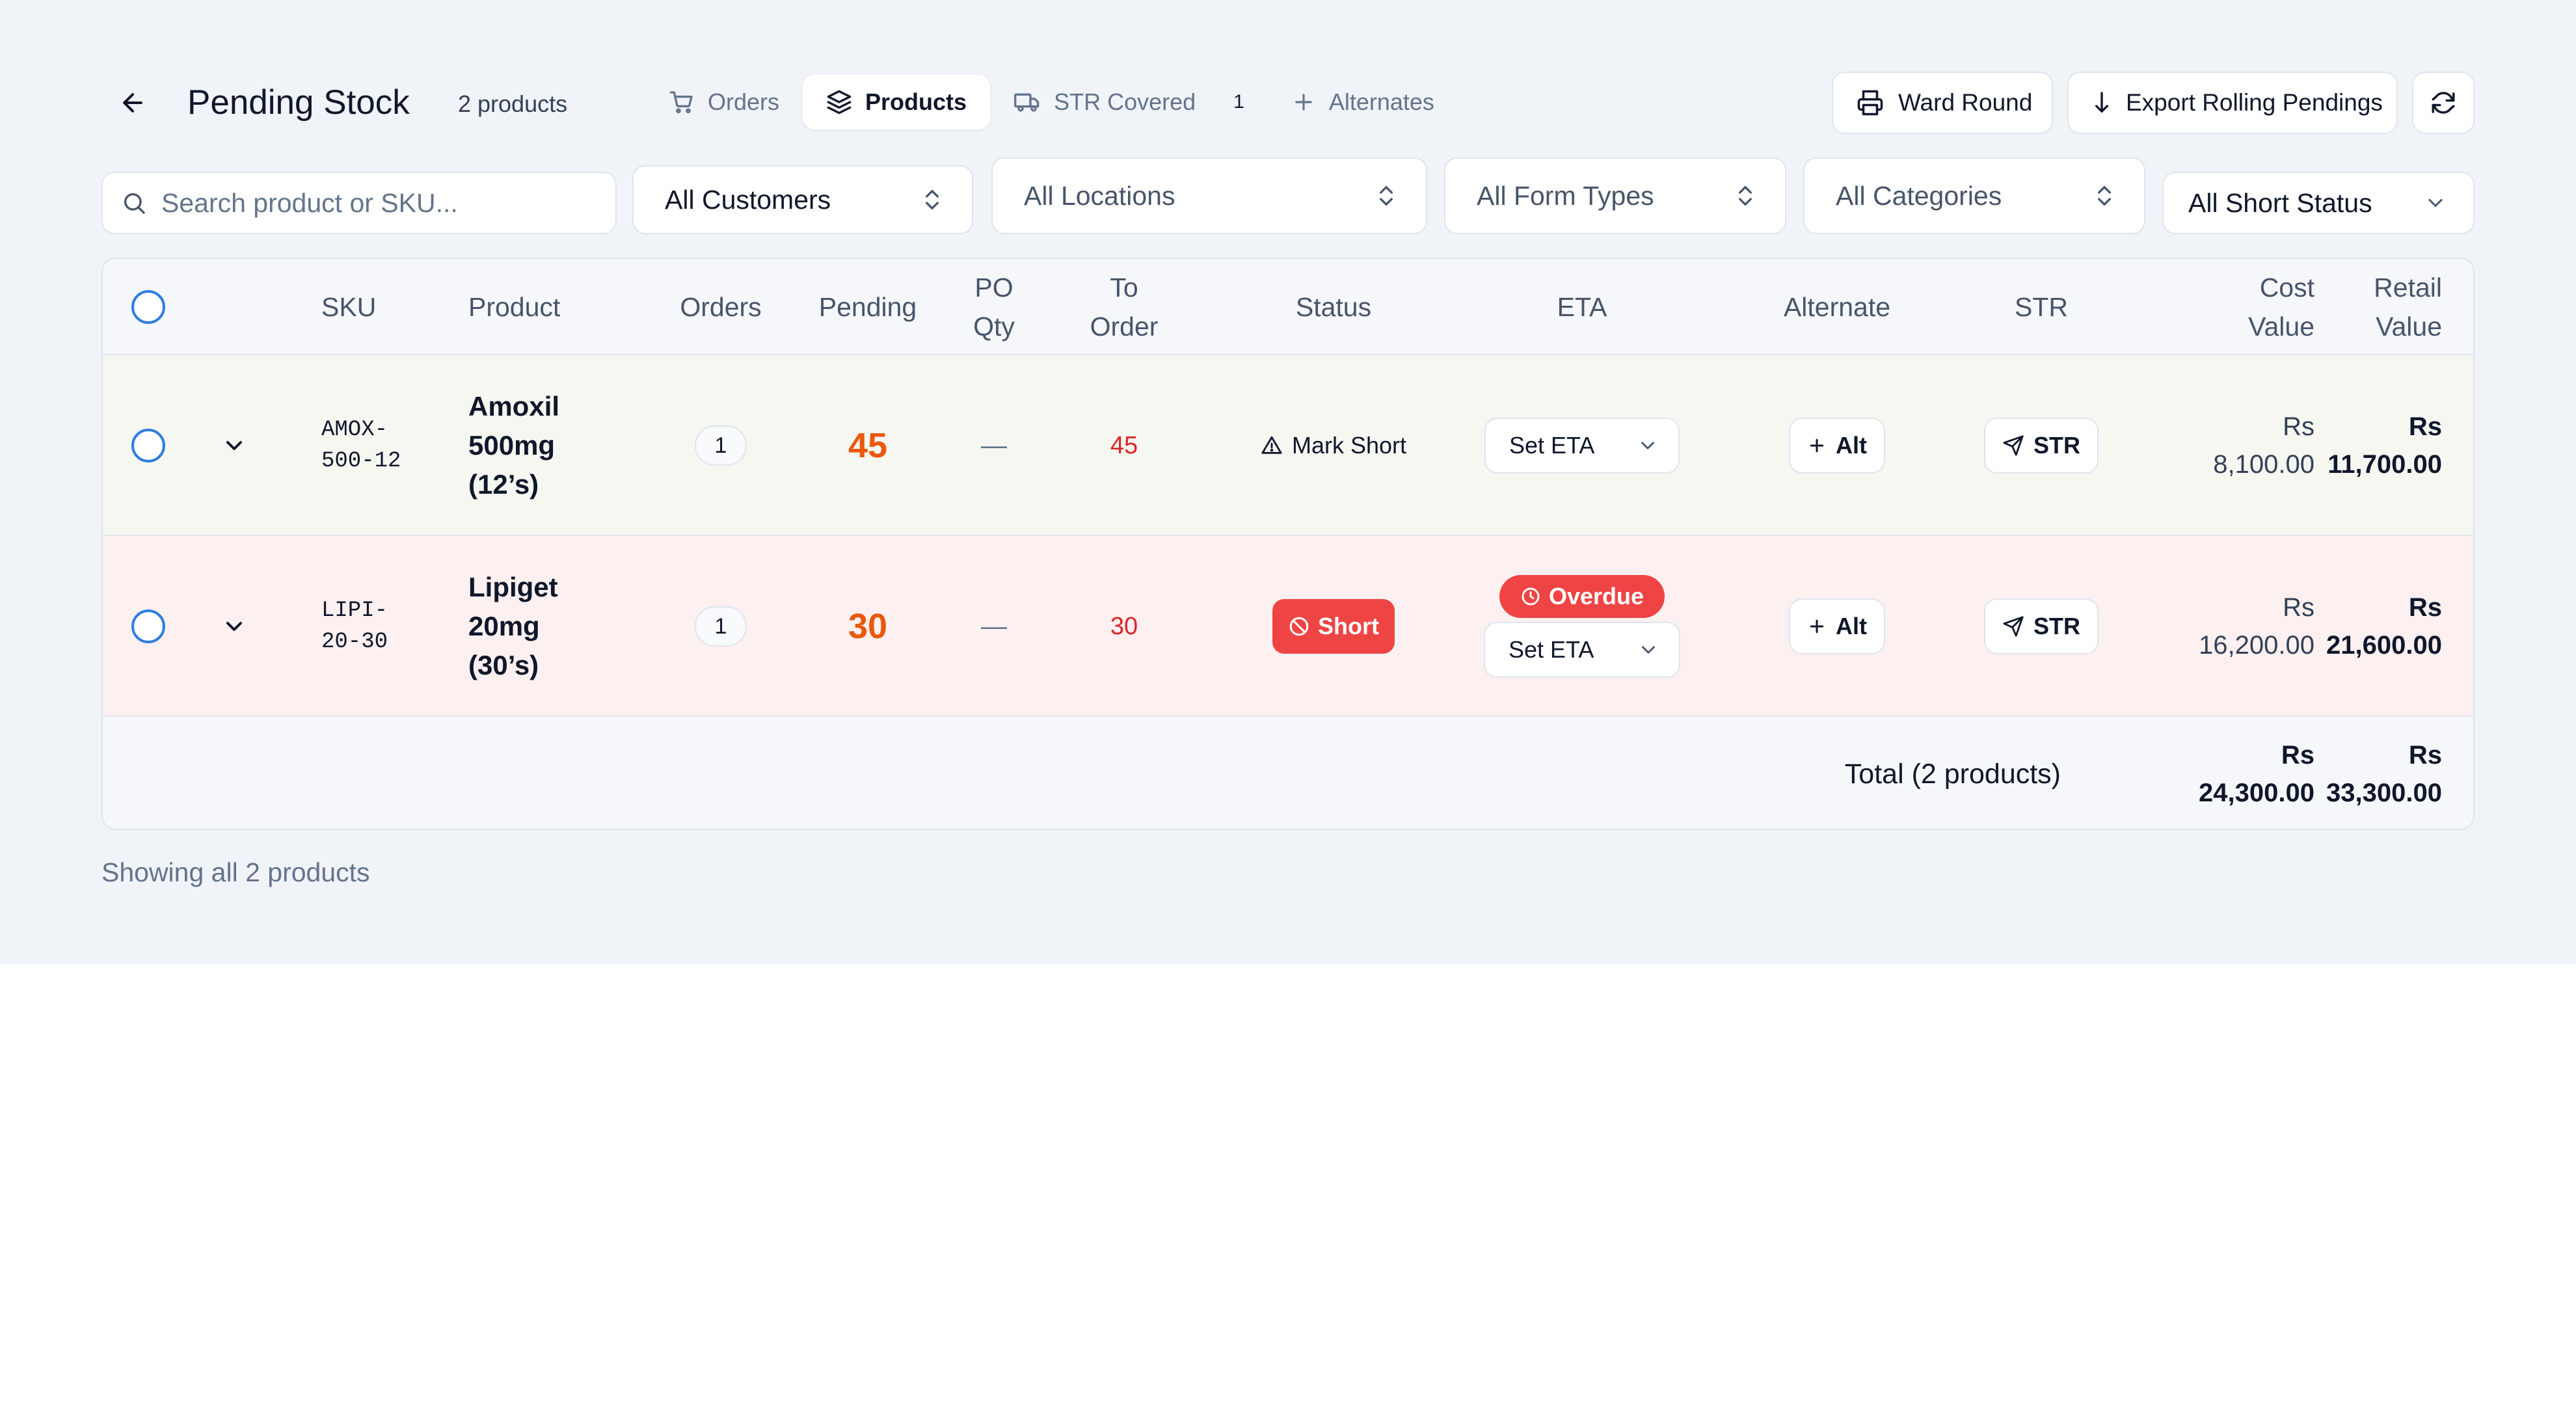  I want to click on mark-short-label: Mark Short, so click(1349, 445).